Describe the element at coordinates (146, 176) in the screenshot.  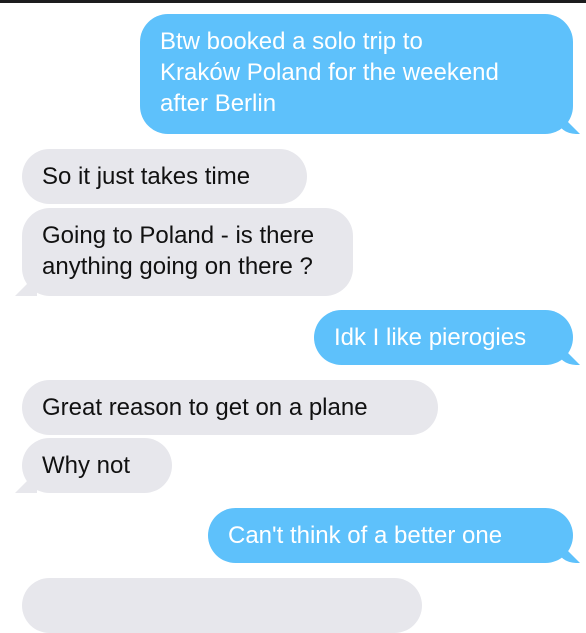
I see `message-line: So it just takes time` at that location.